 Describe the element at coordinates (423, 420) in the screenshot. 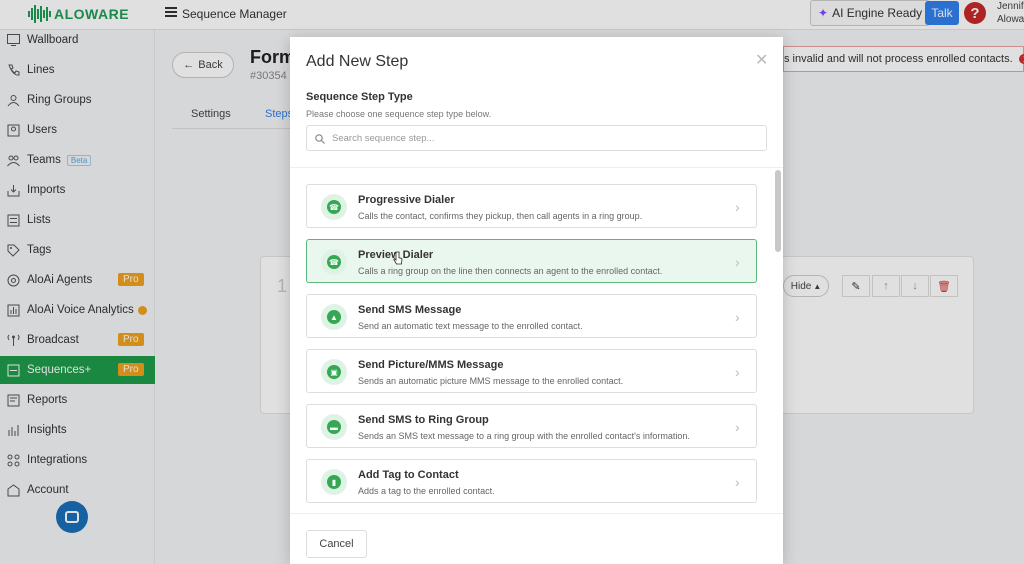

I see `step-option-title: Send SMS to Ring Group` at that location.